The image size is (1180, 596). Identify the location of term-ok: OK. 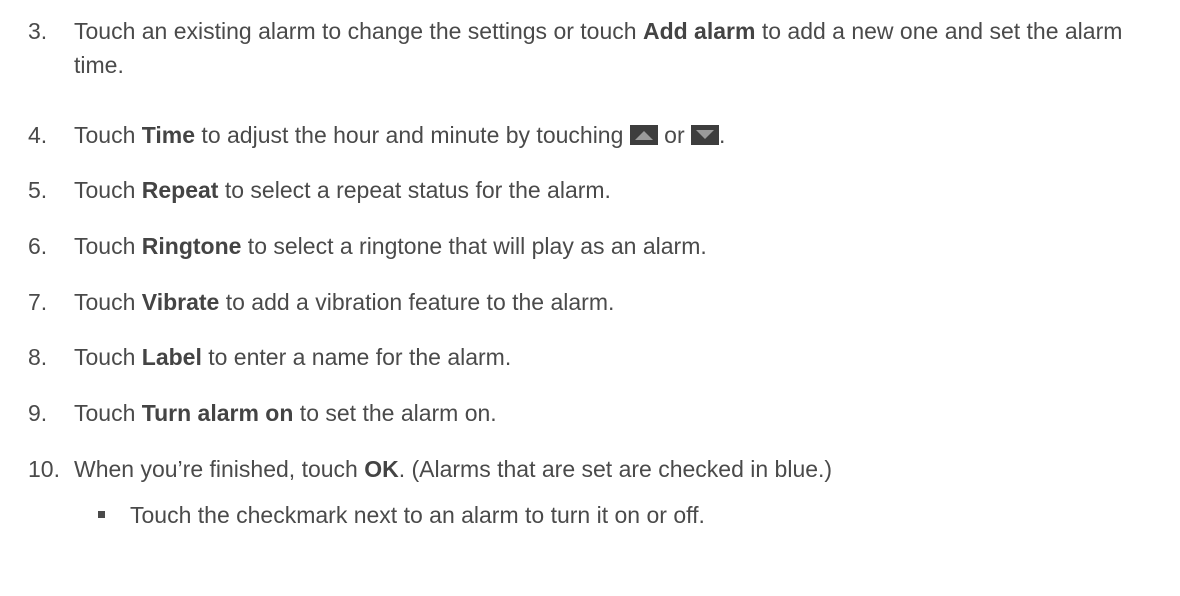
(381, 469).